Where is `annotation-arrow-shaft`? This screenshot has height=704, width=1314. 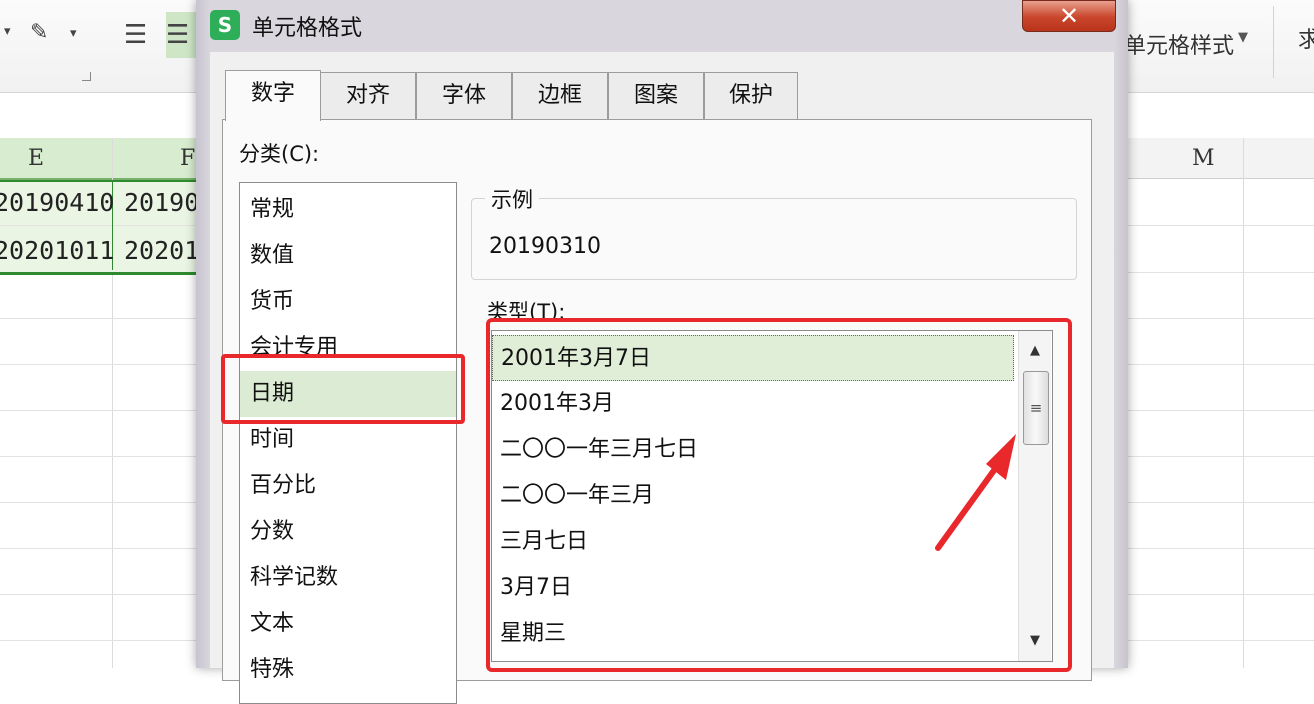 annotation-arrow-shaft is located at coordinates (969, 505).